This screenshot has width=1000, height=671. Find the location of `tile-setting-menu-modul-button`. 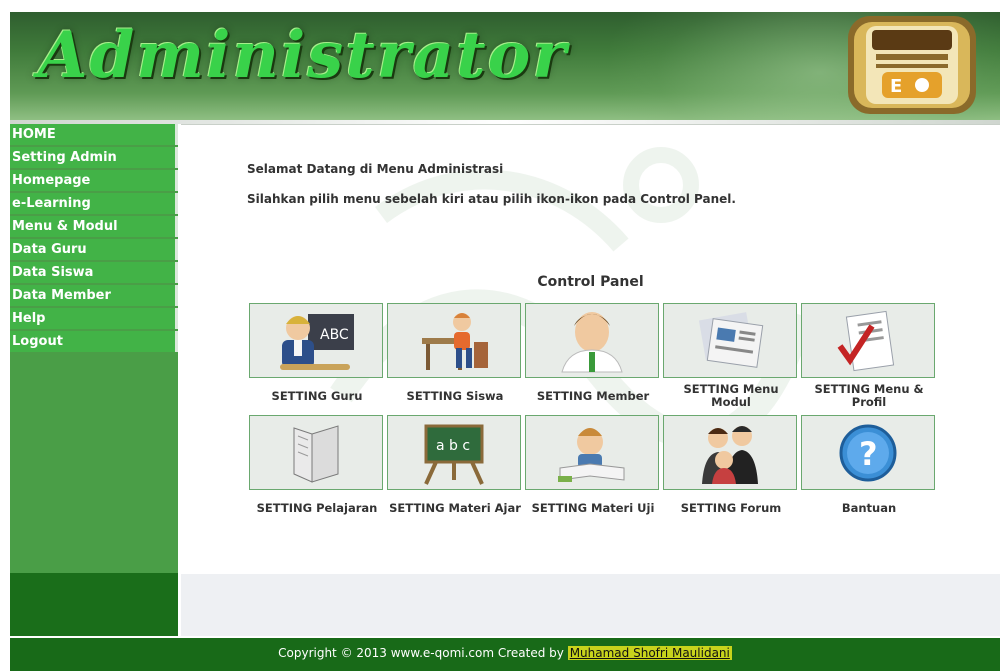

tile-setting-menu-modul-button is located at coordinates (730, 340).